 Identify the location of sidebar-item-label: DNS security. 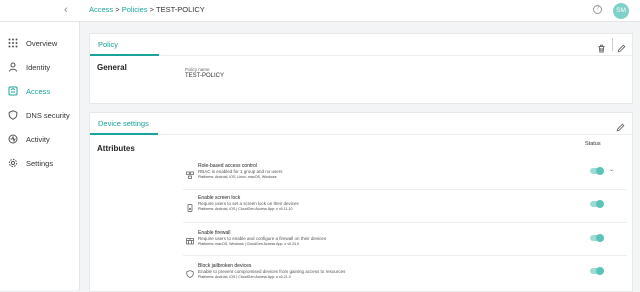
(48, 115).